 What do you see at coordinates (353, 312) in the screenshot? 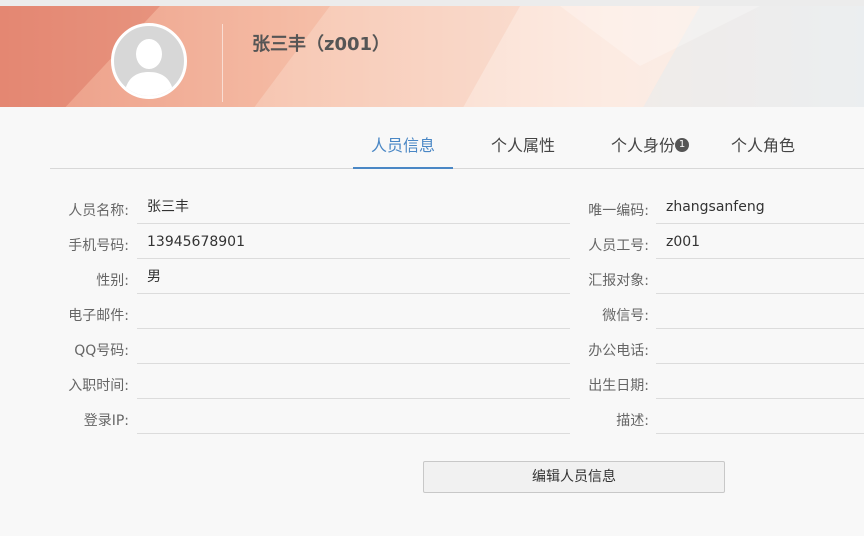
I see `email-field` at bounding box center [353, 312].